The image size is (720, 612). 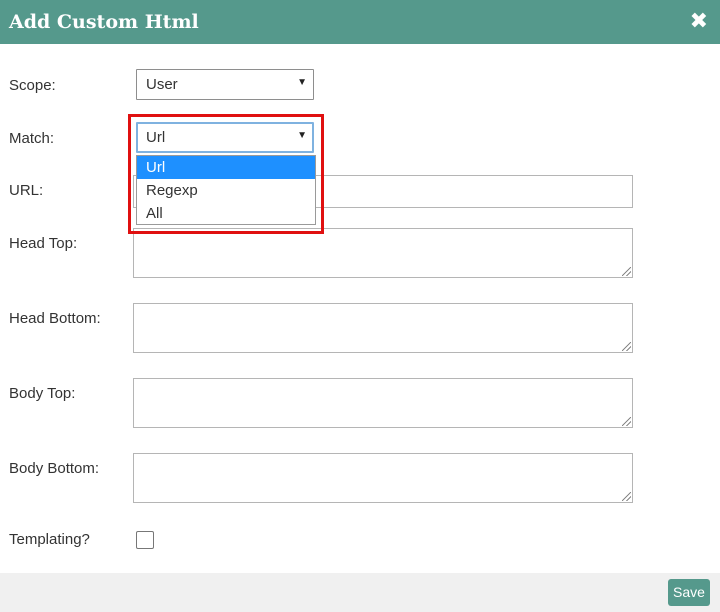 What do you see at coordinates (55, 318) in the screenshot?
I see `head-bottom-label: Head Bottom:` at bounding box center [55, 318].